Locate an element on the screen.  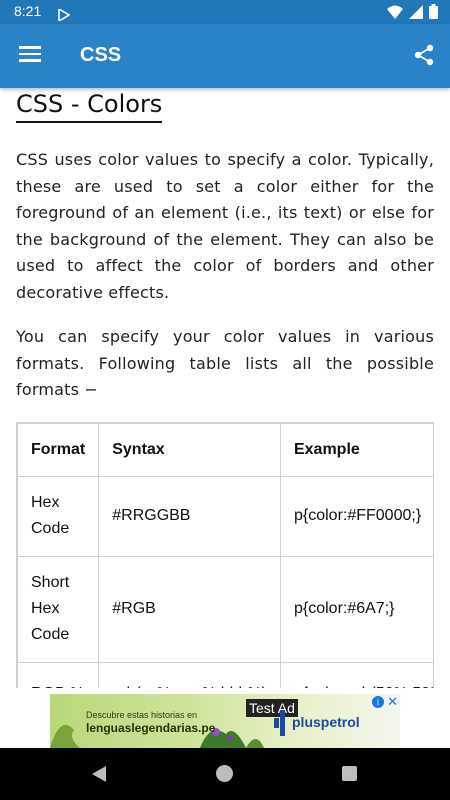
cell-syntax: #RGB is located at coordinates (189, 609).